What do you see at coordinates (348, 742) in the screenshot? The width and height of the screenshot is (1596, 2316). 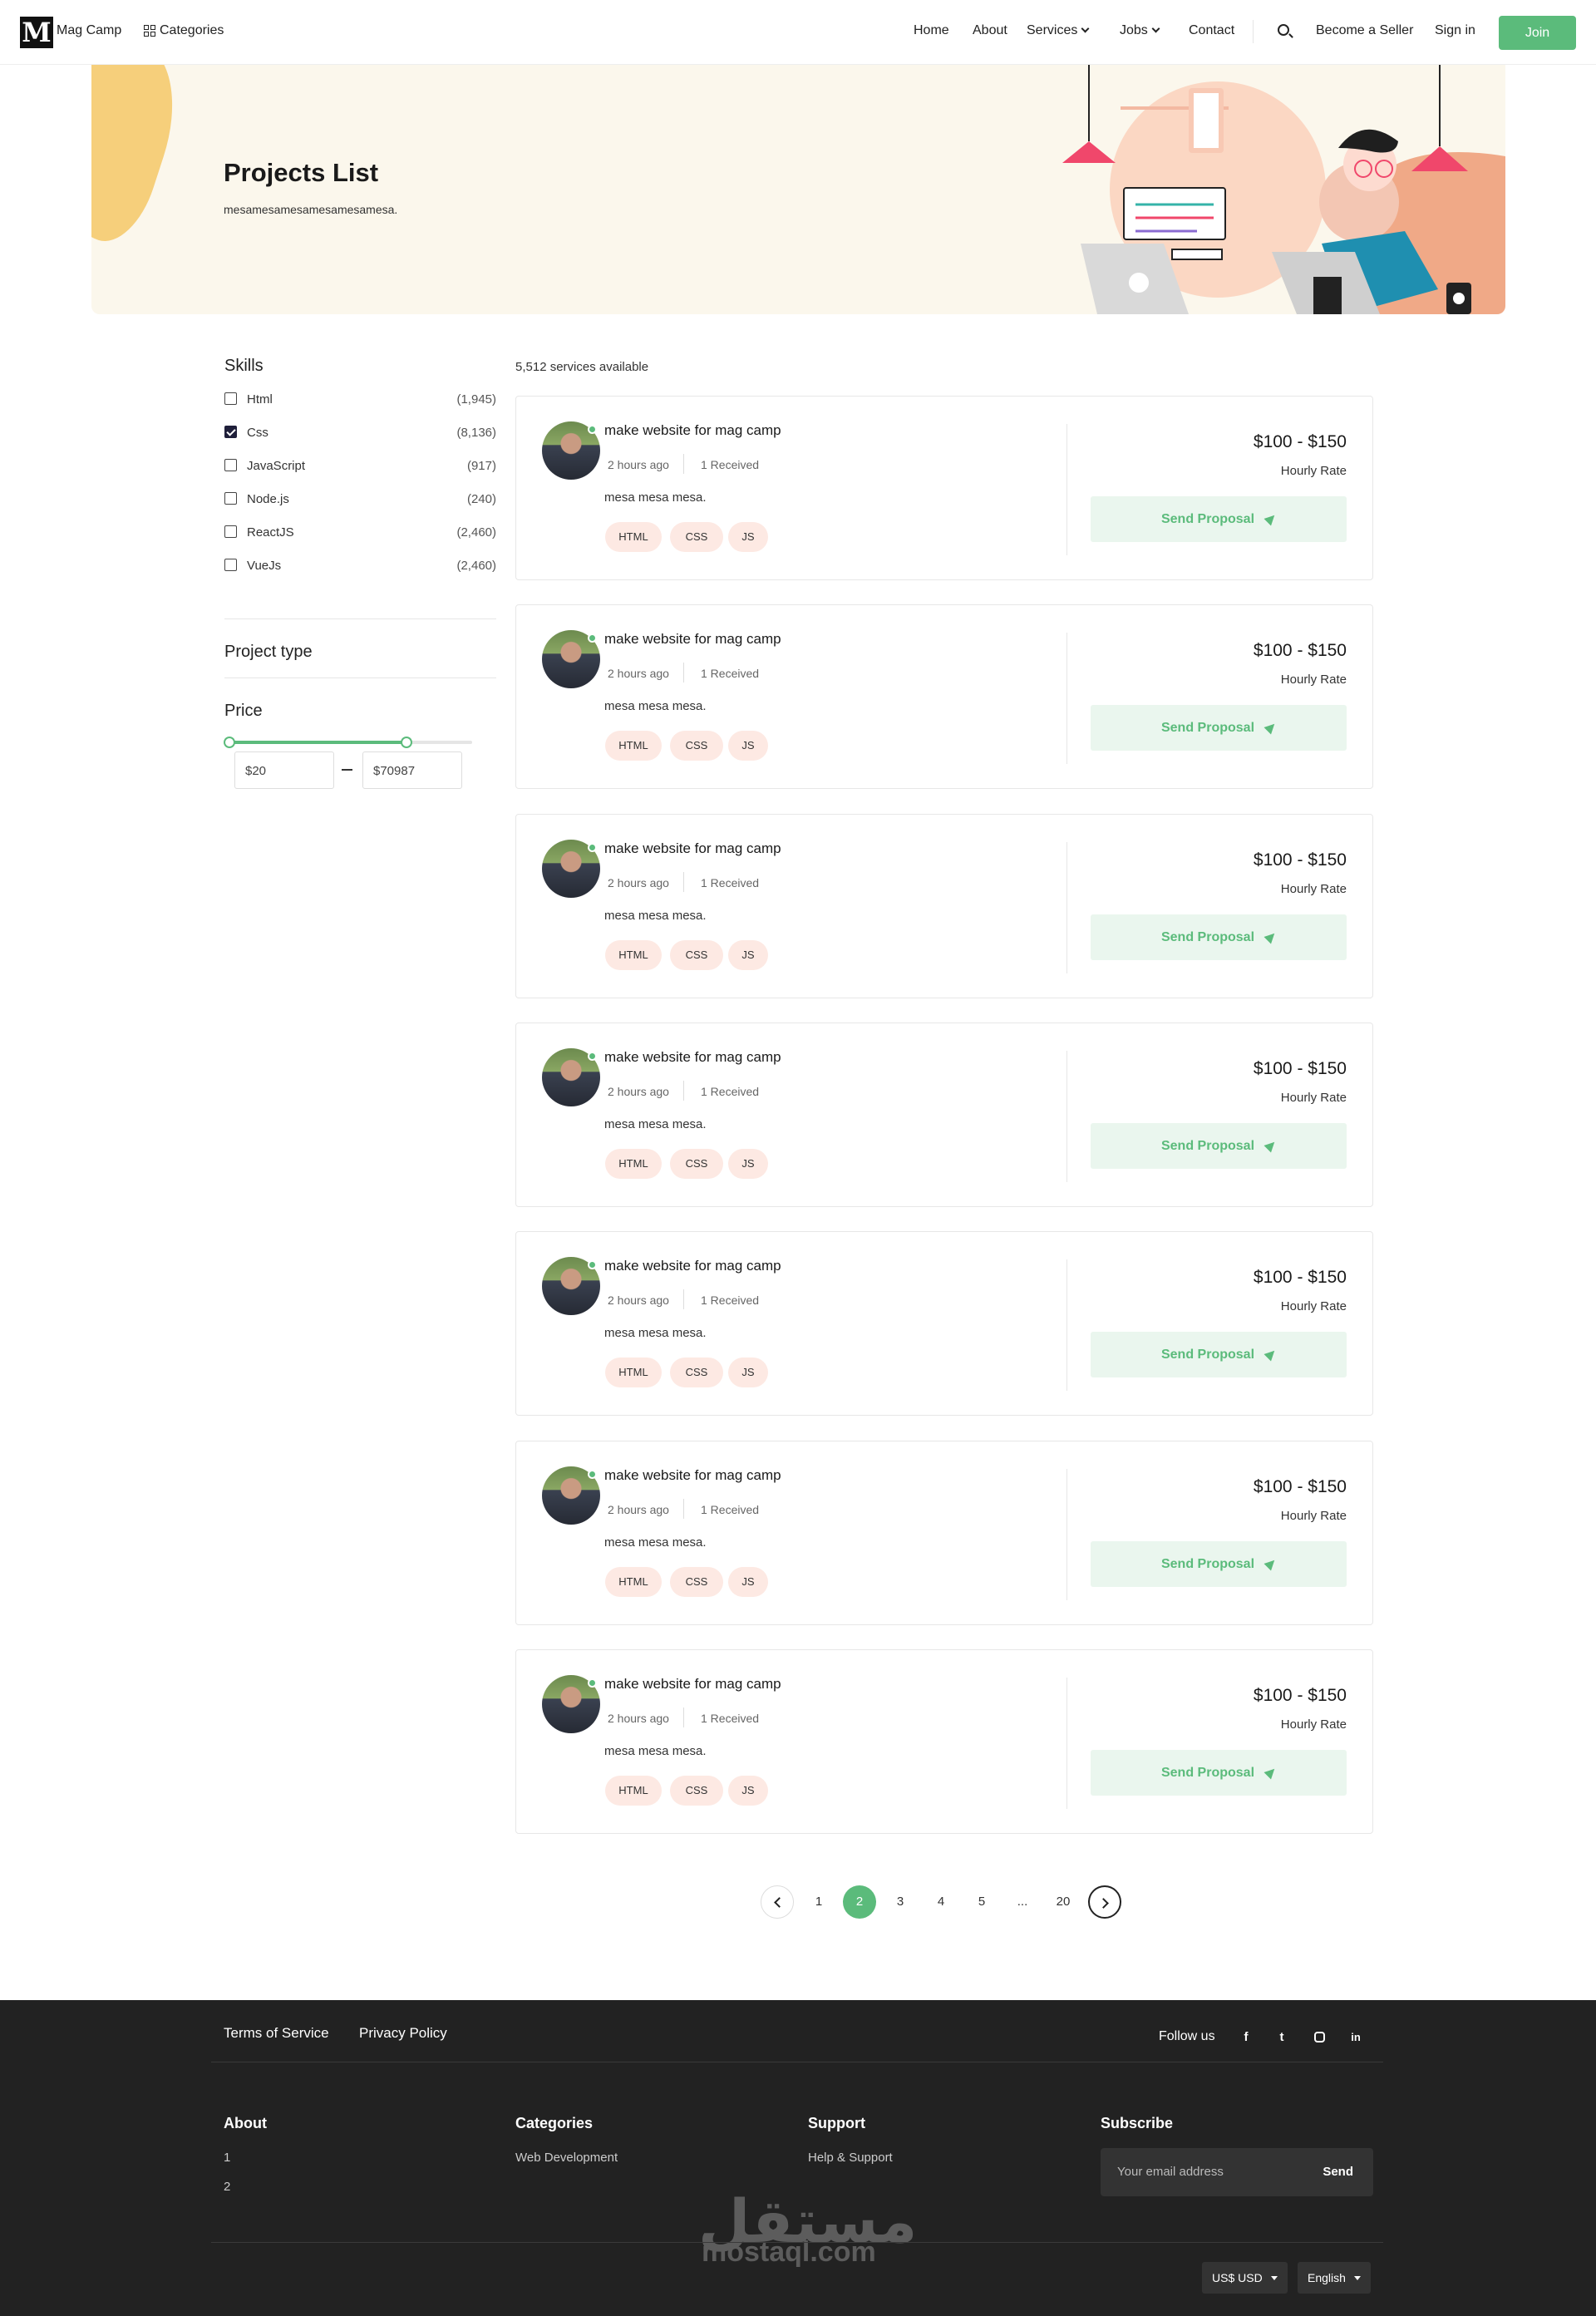 I see `price-range-slider` at bounding box center [348, 742].